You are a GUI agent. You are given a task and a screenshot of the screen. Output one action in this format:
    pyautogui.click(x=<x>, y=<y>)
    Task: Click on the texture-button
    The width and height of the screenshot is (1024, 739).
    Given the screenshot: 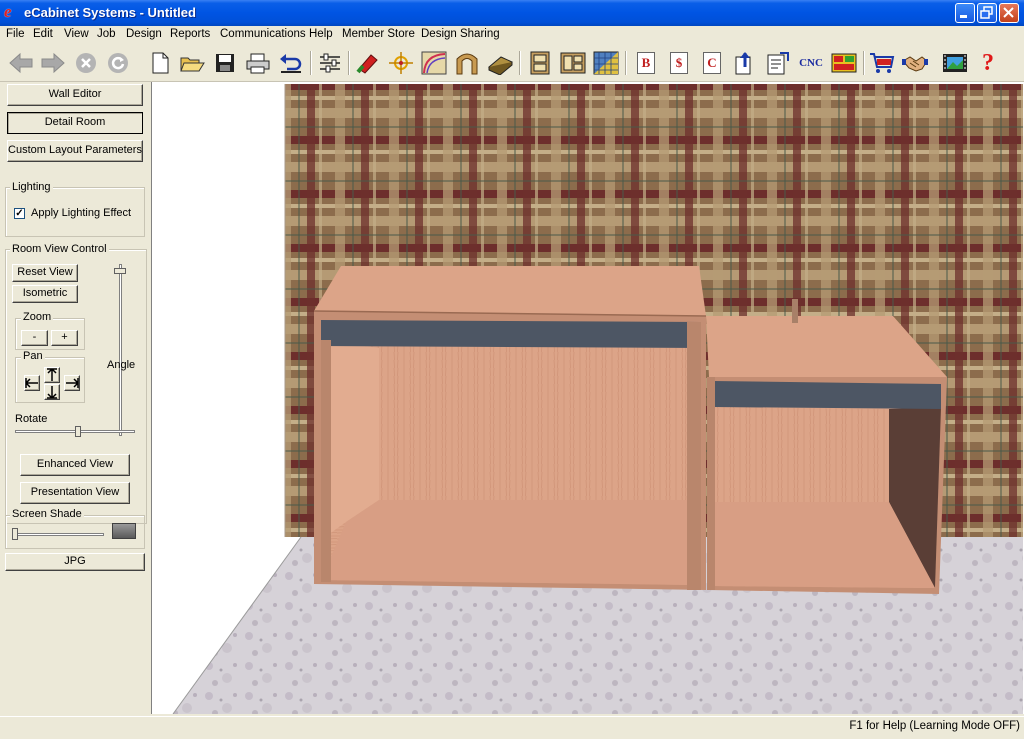 What is the action you would take?
    pyautogui.click(x=606, y=63)
    